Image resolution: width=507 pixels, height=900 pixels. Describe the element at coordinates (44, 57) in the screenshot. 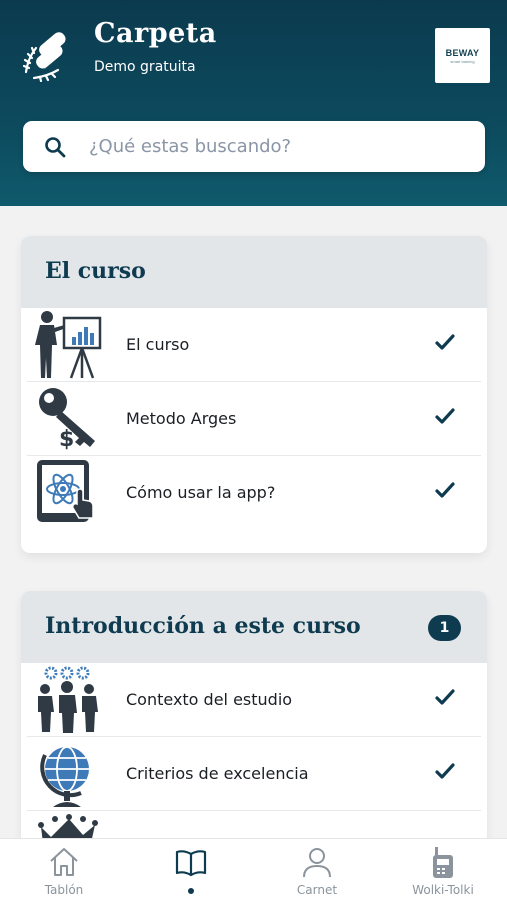

I see `diploma-laurel-icon` at that location.